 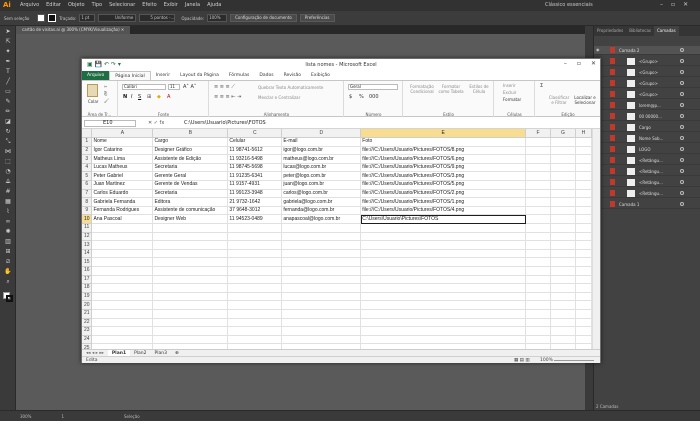 I want to click on cell: anapascoal@logo.com.br, so click(x=321, y=219).